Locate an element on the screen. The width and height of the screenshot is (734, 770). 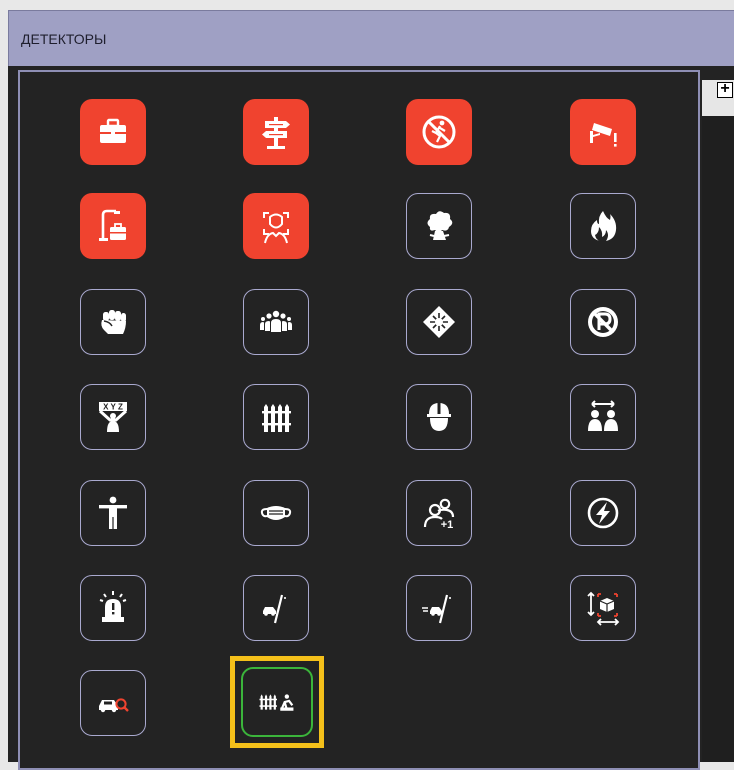
detector-fire is located at coordinates (603, 226).